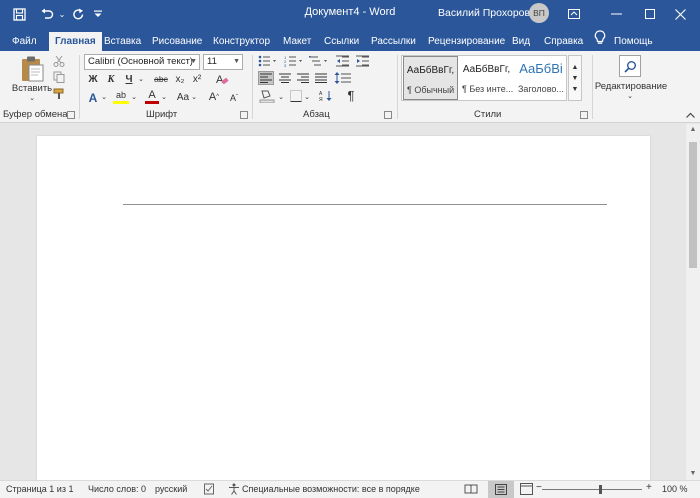 The width and height of the screenshot is (700, 498). What do you see at coordinates (285, 78) in the screenshot?
I see `align-center-button` at bounding box center [285, 78].